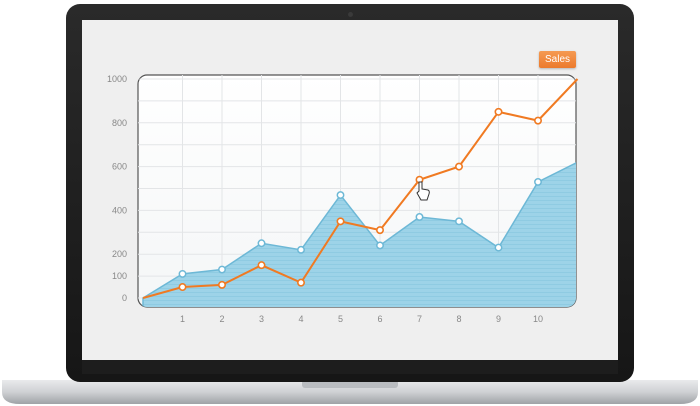 This screenshot has height=406, width=700. I want to click on x-tick-label: 1, so click(182, 319).